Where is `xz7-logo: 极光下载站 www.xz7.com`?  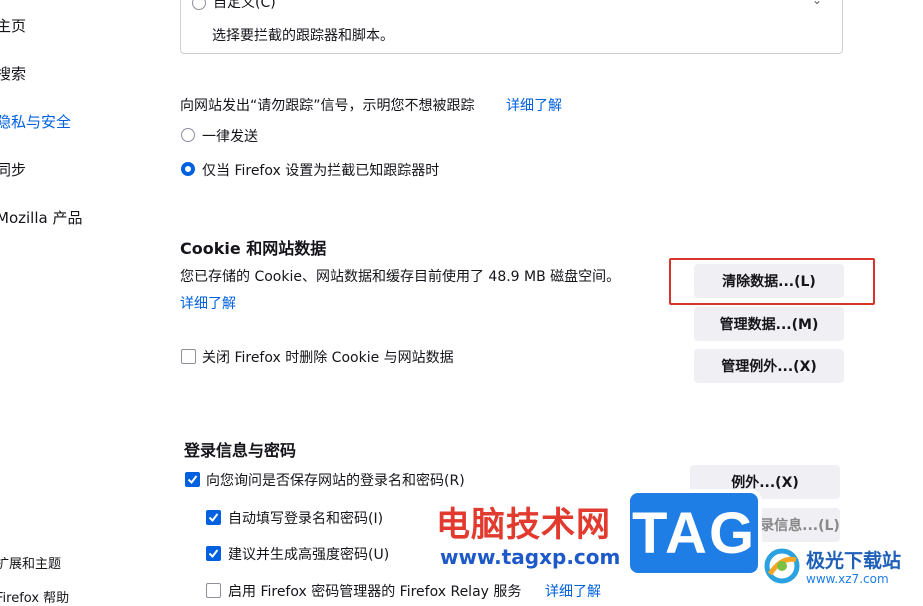 xz7-logo: 极光下载站 www.xz7.com is located at coordinates (842, 567).